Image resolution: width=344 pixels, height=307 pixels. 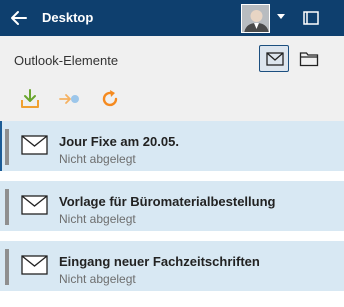 What do you see at coordinates (281, 17) in the screenshot?
I see `caret-down-icon` at bounding box center [281, 17].